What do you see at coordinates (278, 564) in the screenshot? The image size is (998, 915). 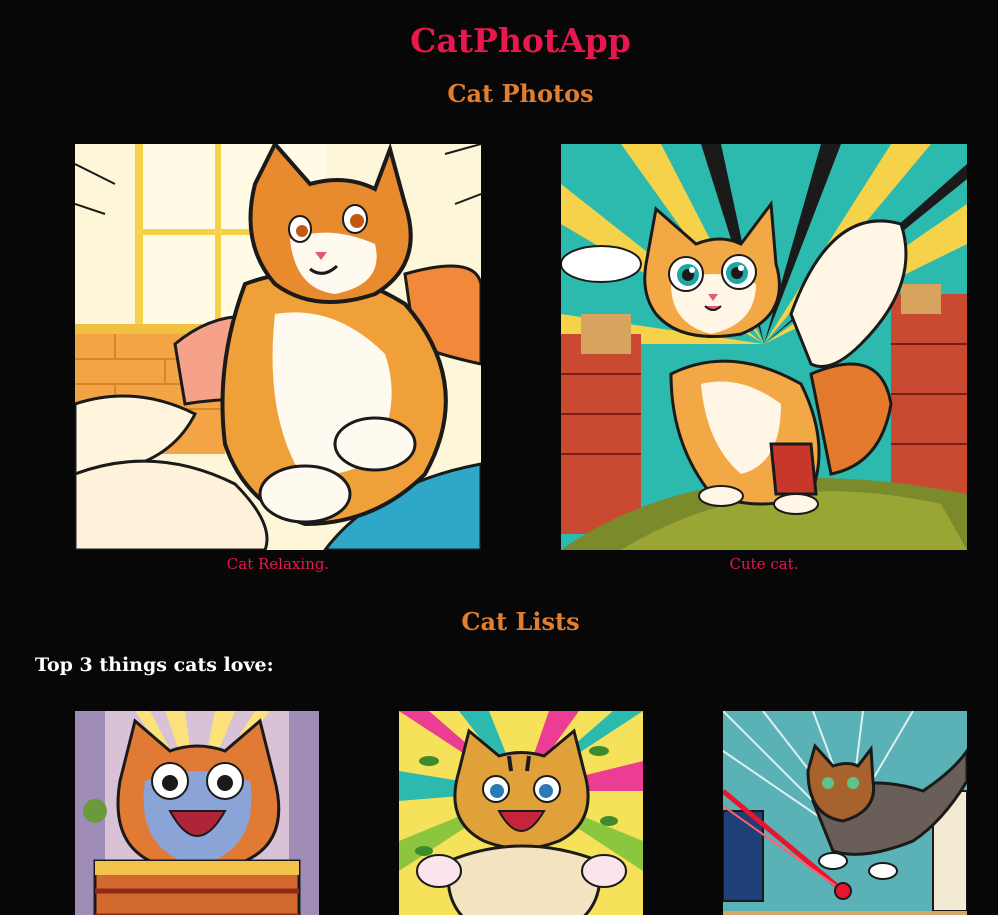 I see `caption-cat-relaxing: Cat Relaxing.` at bounding box center [278, 564].